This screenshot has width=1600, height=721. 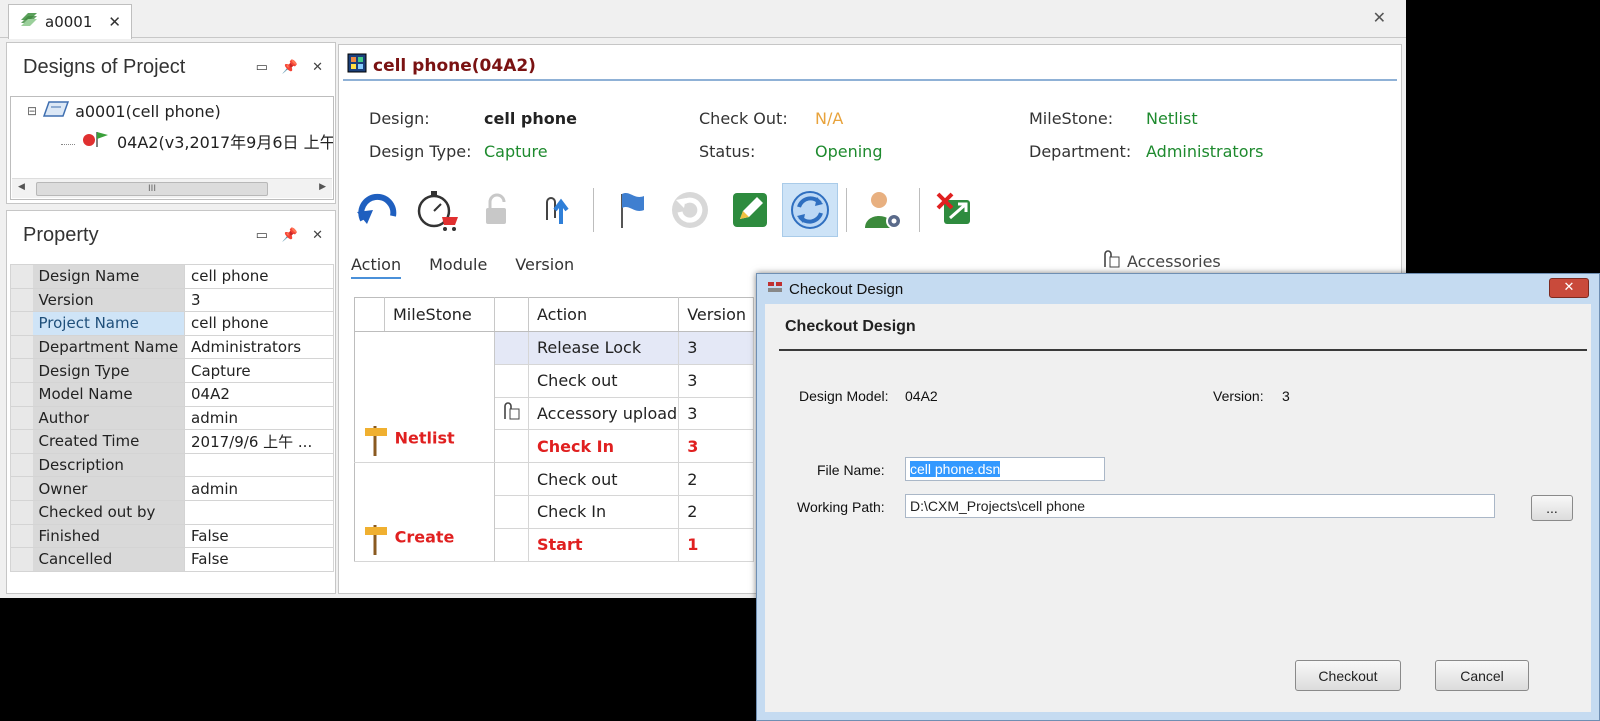 I want to click on property-row: Project Name cell phone, so click(x=172, y=323).